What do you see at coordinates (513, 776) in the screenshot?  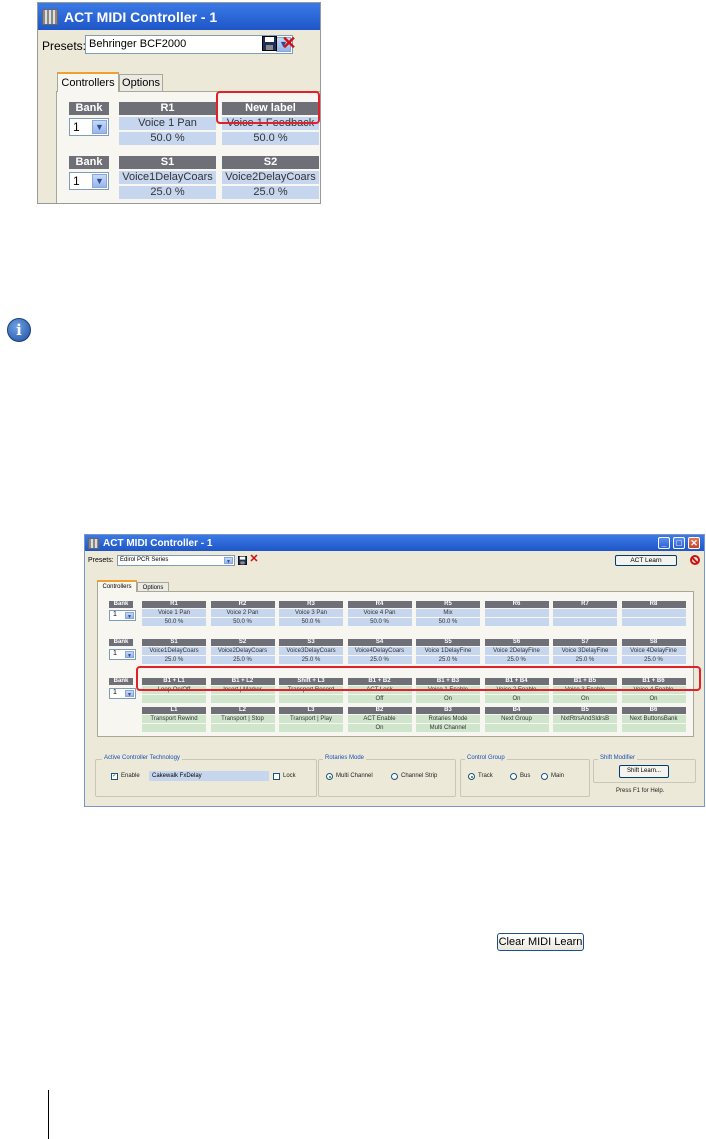 I see `bus-radio` at bounding box center [513, 776].